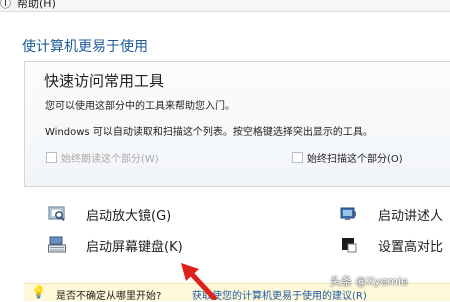 The width and height of the screenshot is (450, 302). Describe the element at coordinates (225, 6) in the screenshot. I see `menu-bar: Ⓘ 帮助(H)` at that location.